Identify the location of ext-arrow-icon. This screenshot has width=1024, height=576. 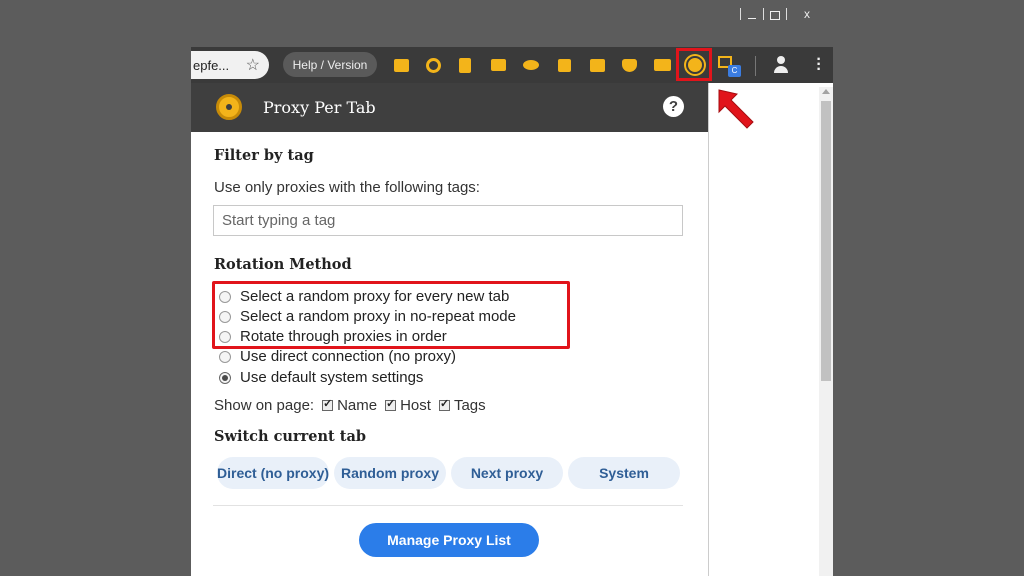
(597, 65).